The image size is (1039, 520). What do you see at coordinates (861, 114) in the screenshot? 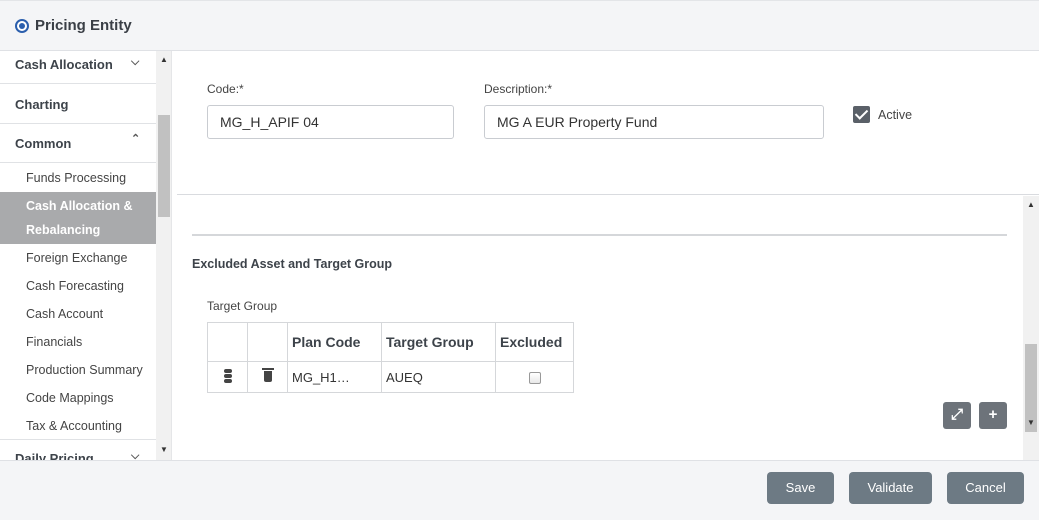
I see `active-checkbox` at bounding box center [861, 114].